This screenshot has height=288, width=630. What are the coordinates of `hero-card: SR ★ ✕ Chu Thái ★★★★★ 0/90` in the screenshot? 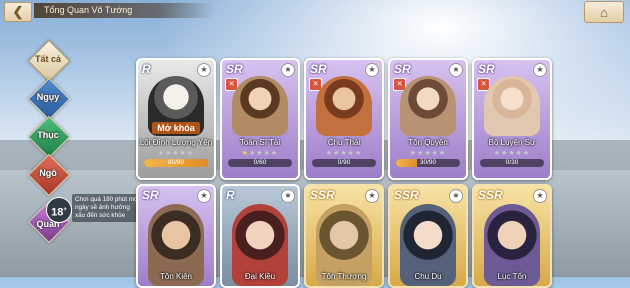 It's located at (344, 119).